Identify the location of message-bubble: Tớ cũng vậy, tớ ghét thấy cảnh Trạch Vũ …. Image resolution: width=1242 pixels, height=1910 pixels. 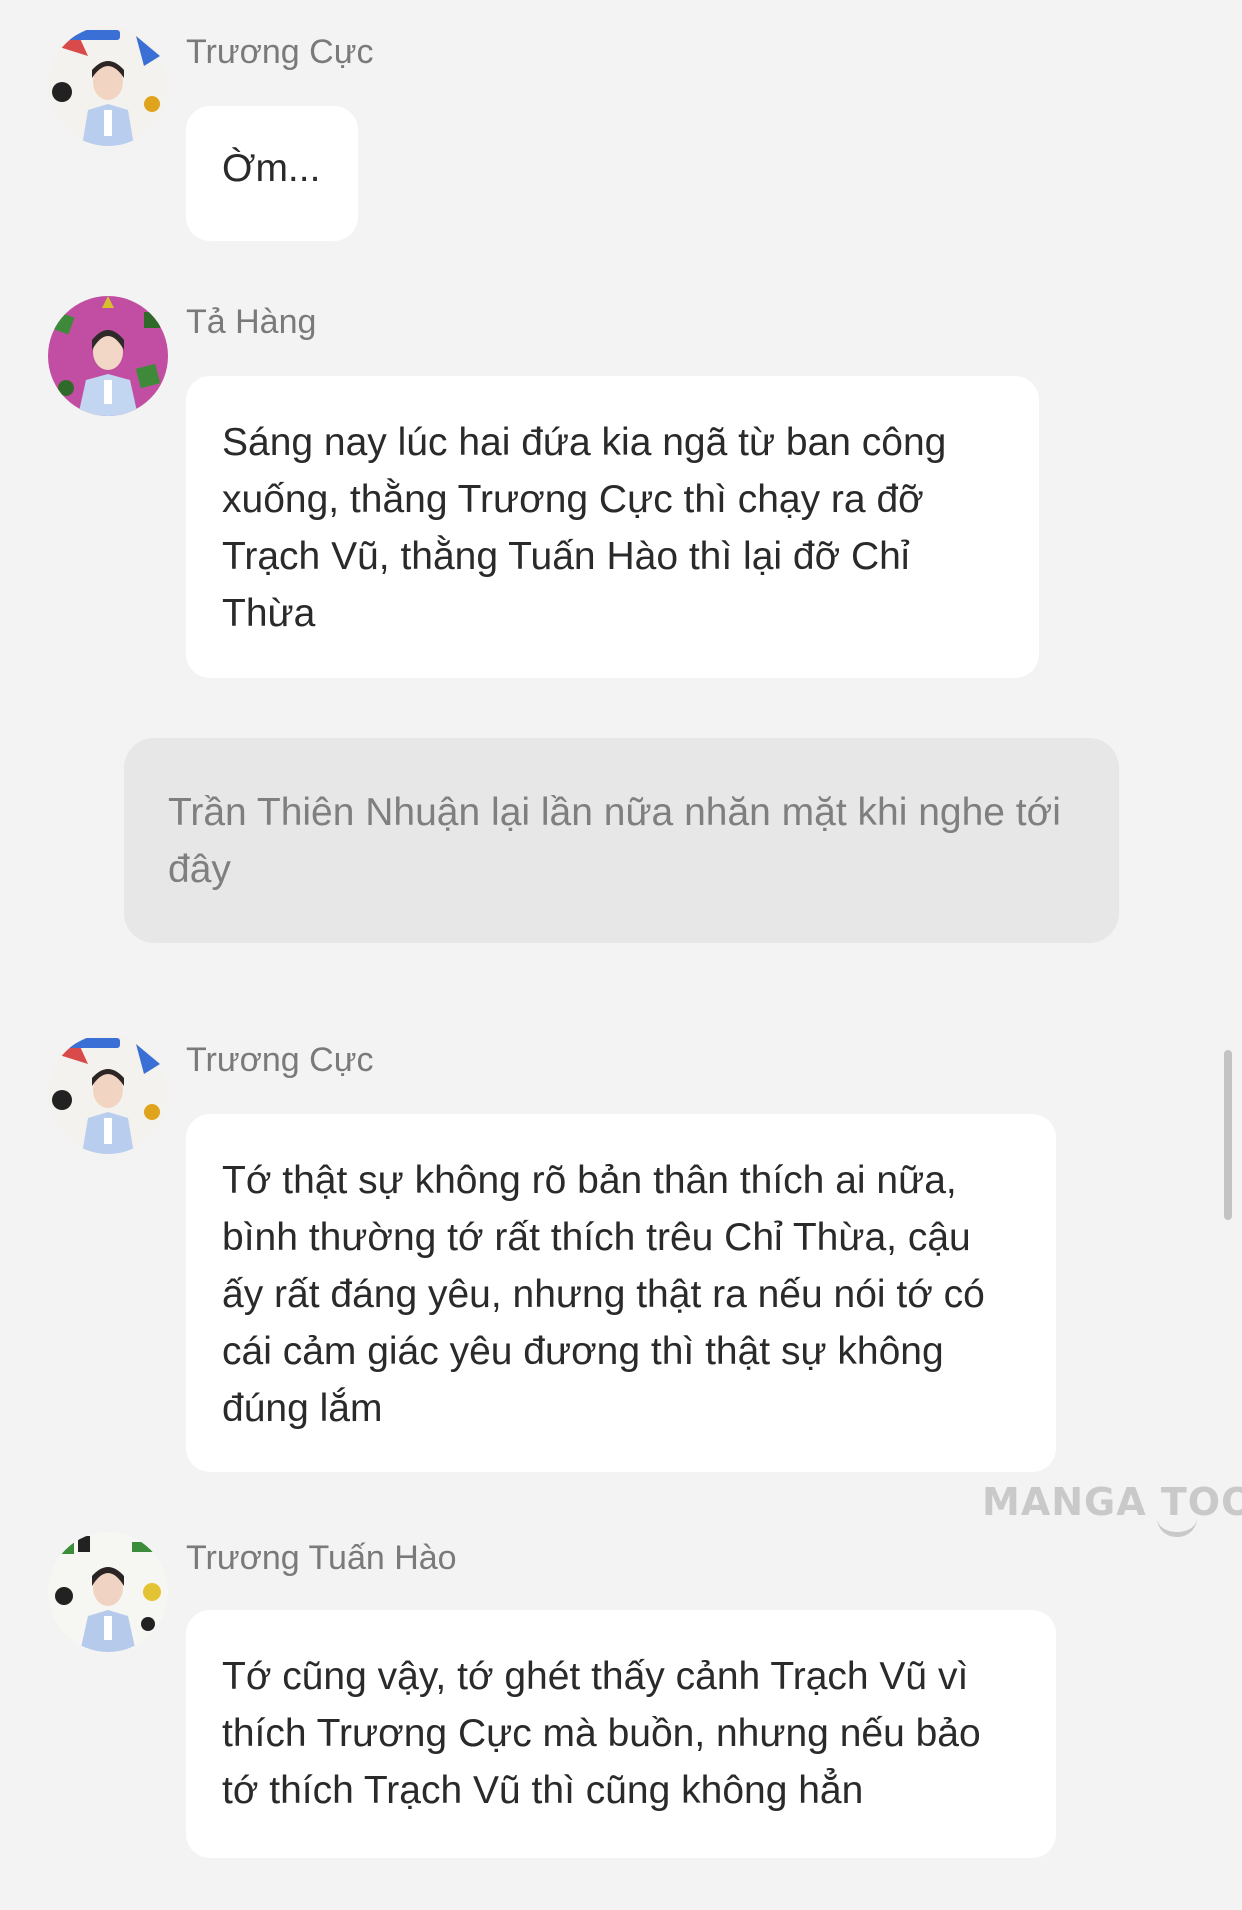
(621, 1734).